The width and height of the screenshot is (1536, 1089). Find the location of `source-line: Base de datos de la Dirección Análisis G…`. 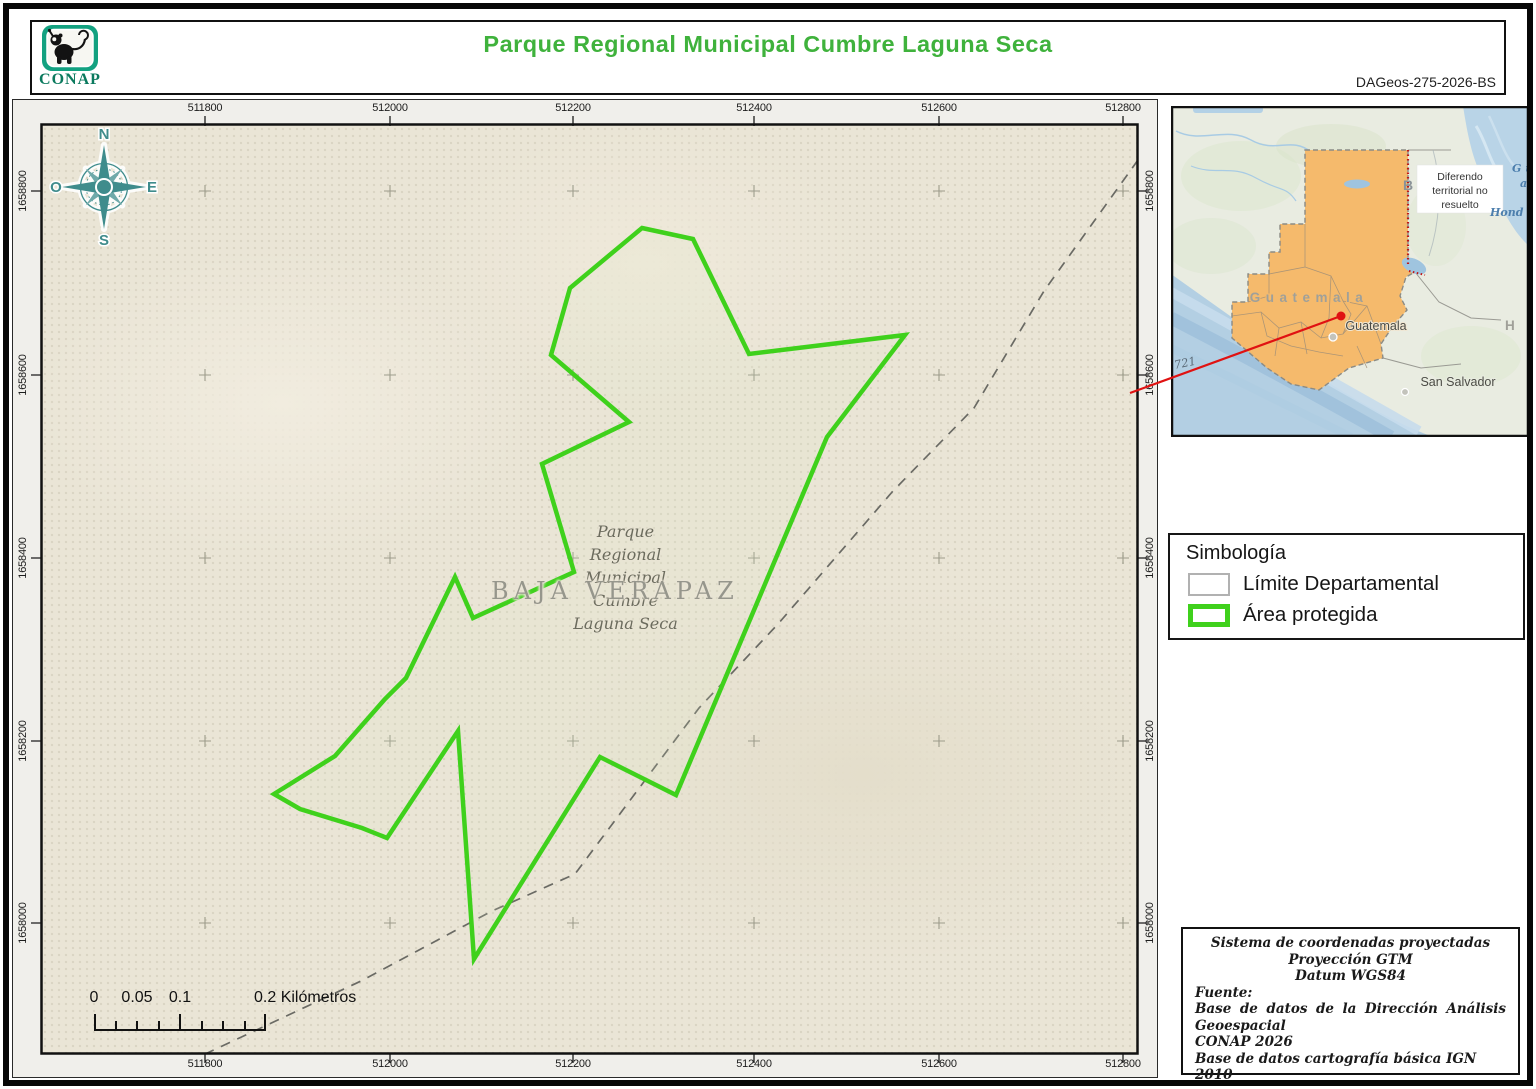

source-line: Base de datos de la Dirección Análisis G… is located at coordinates (1350, 1017).